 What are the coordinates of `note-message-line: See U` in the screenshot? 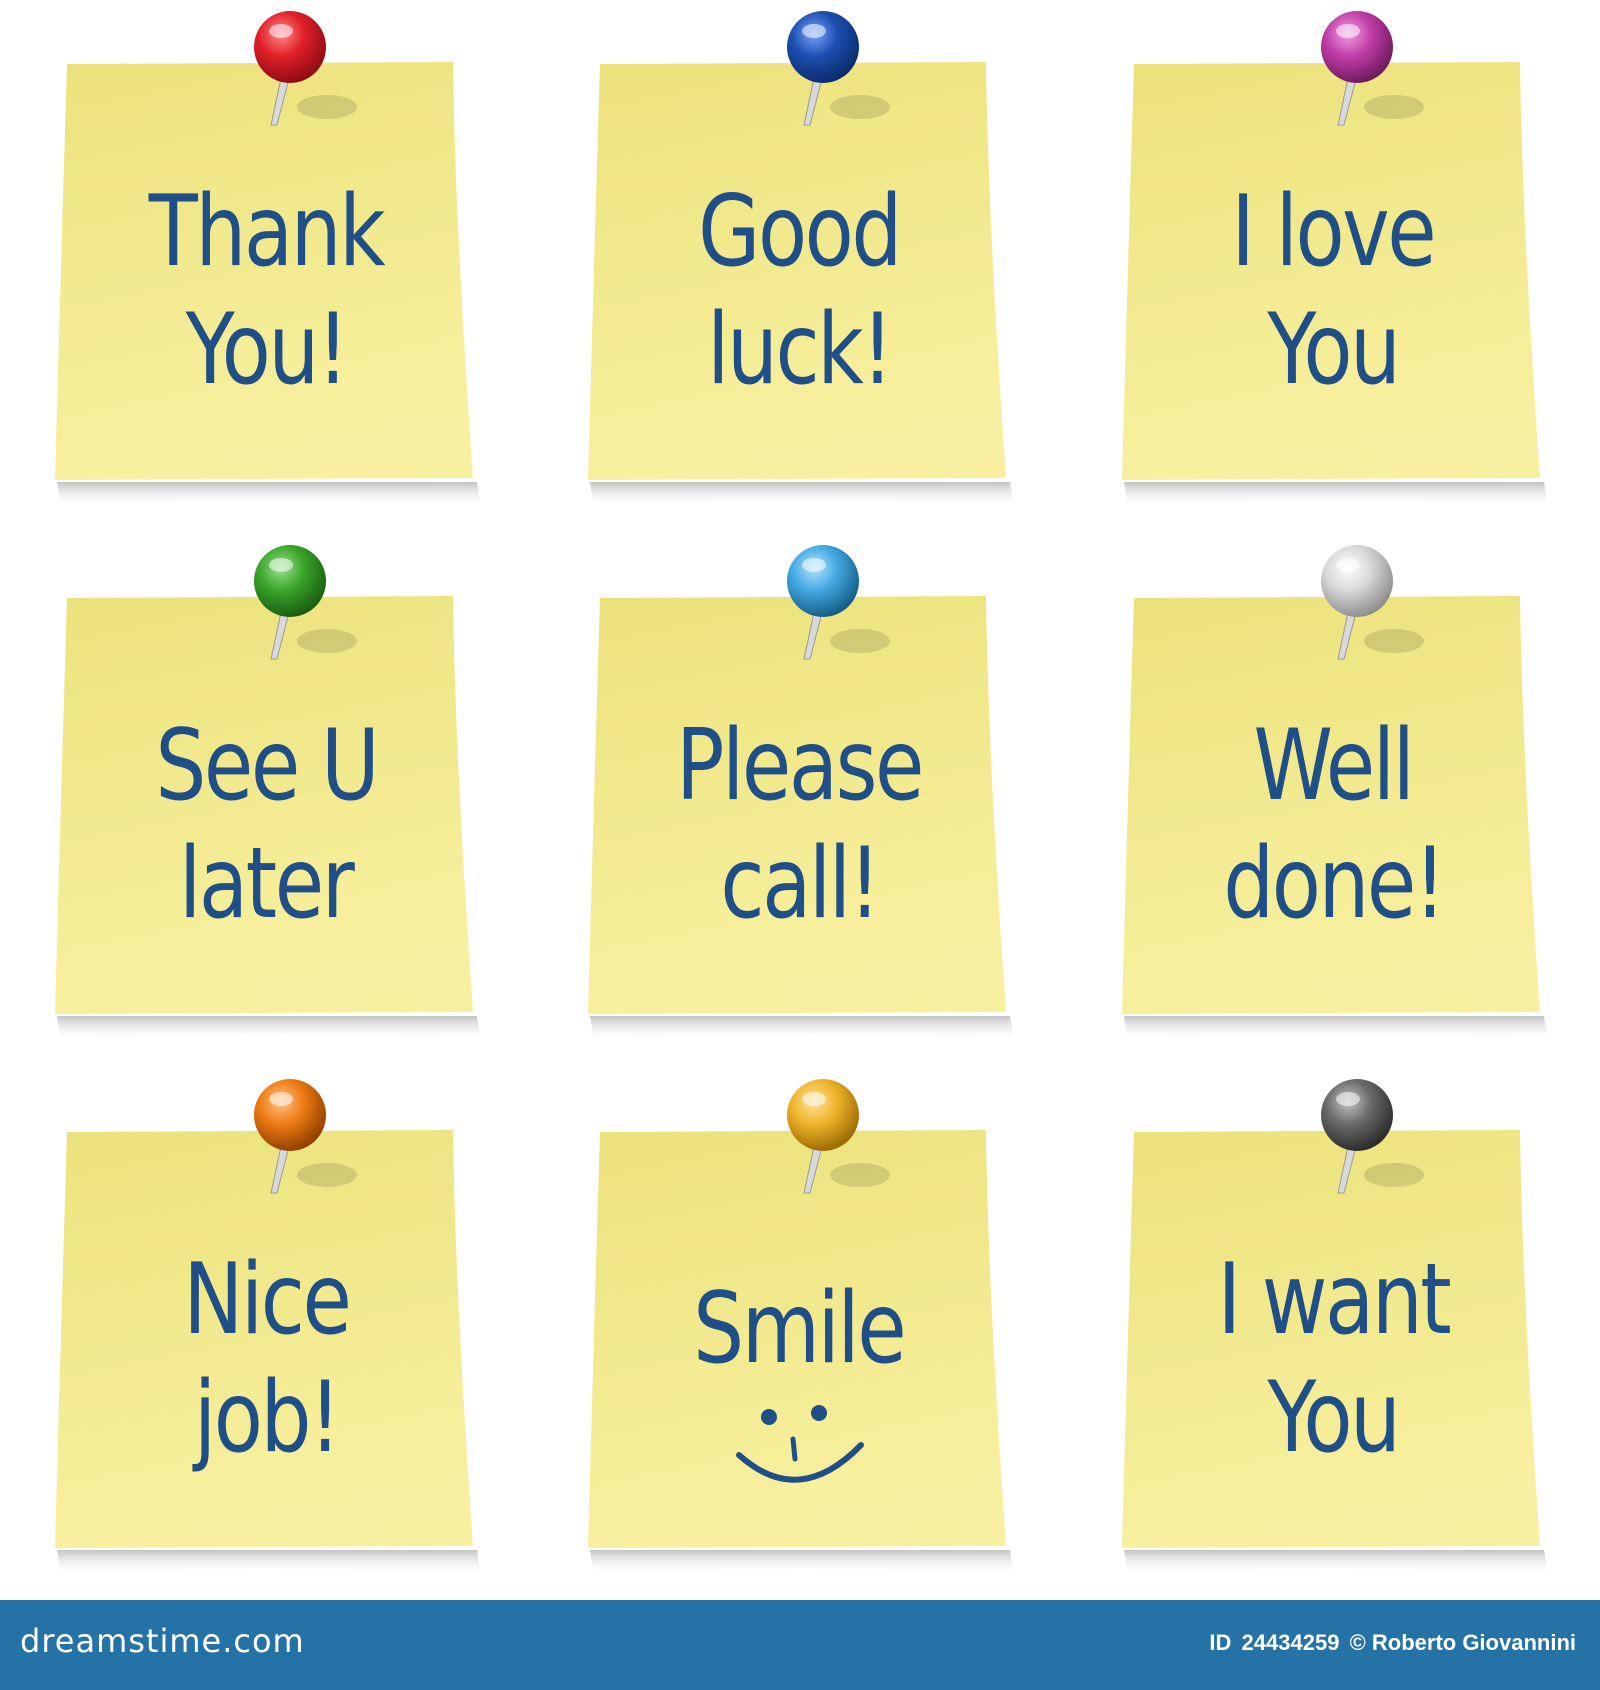 It's located at (267, 766).